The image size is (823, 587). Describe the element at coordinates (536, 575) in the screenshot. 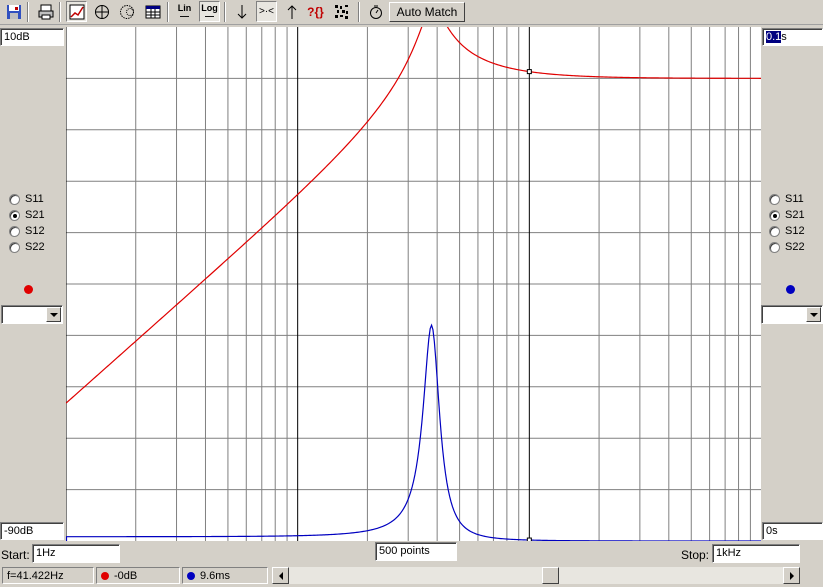

I see `frequency-scrollbar` at that location.